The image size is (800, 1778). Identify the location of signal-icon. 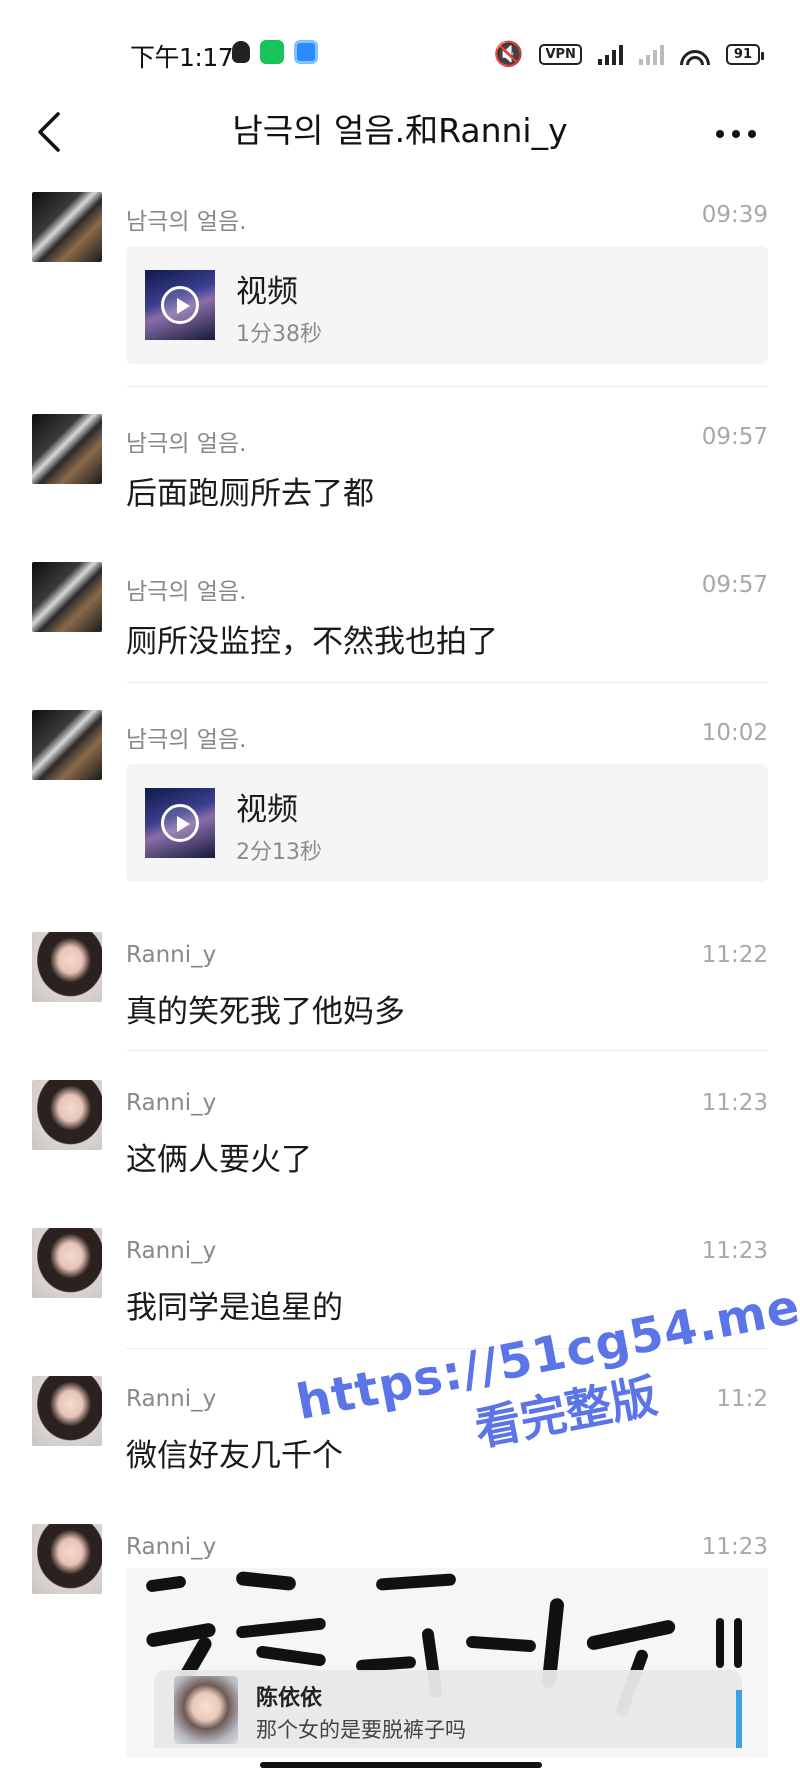
(610, 54).